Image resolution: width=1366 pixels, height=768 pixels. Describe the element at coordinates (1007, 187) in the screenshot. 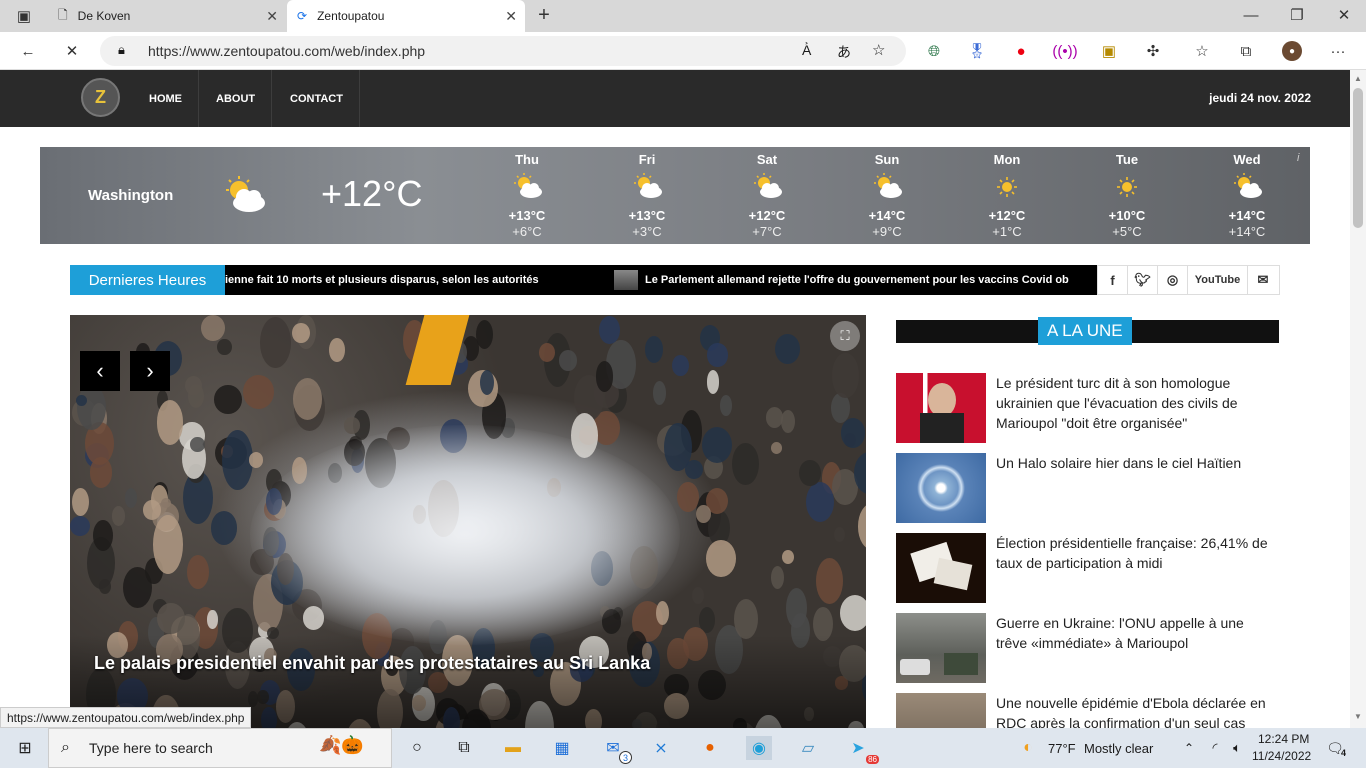

I see `sunny-icon` at that location.